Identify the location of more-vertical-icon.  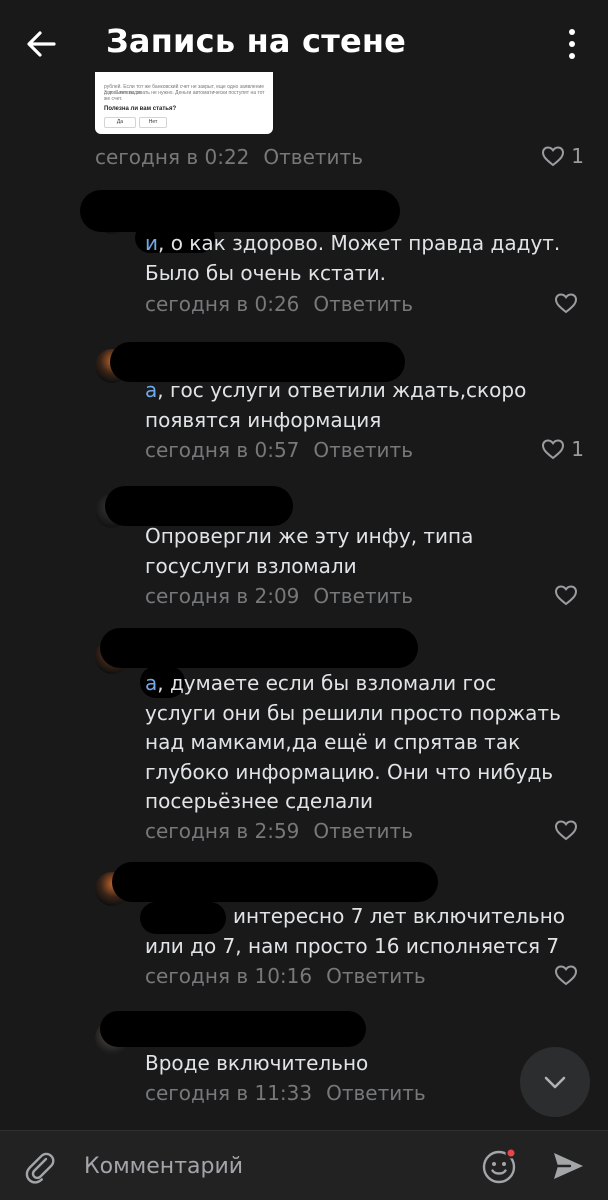
(572, 44).